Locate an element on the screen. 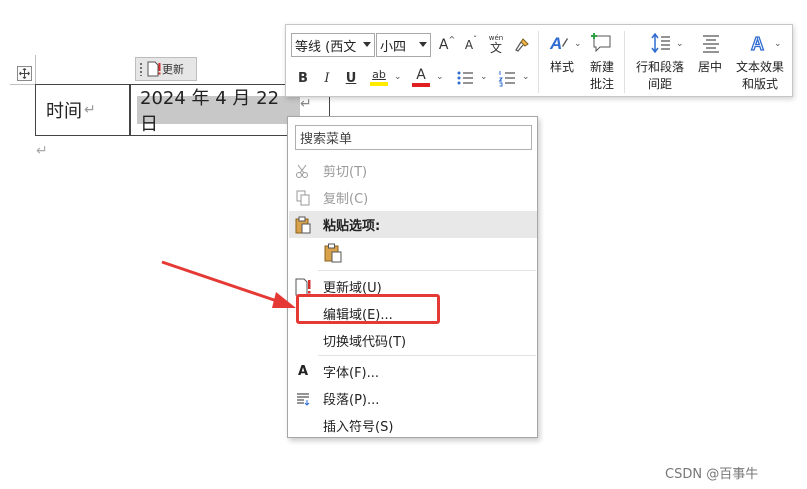  paste-icon is located at coordinates (303, 225).